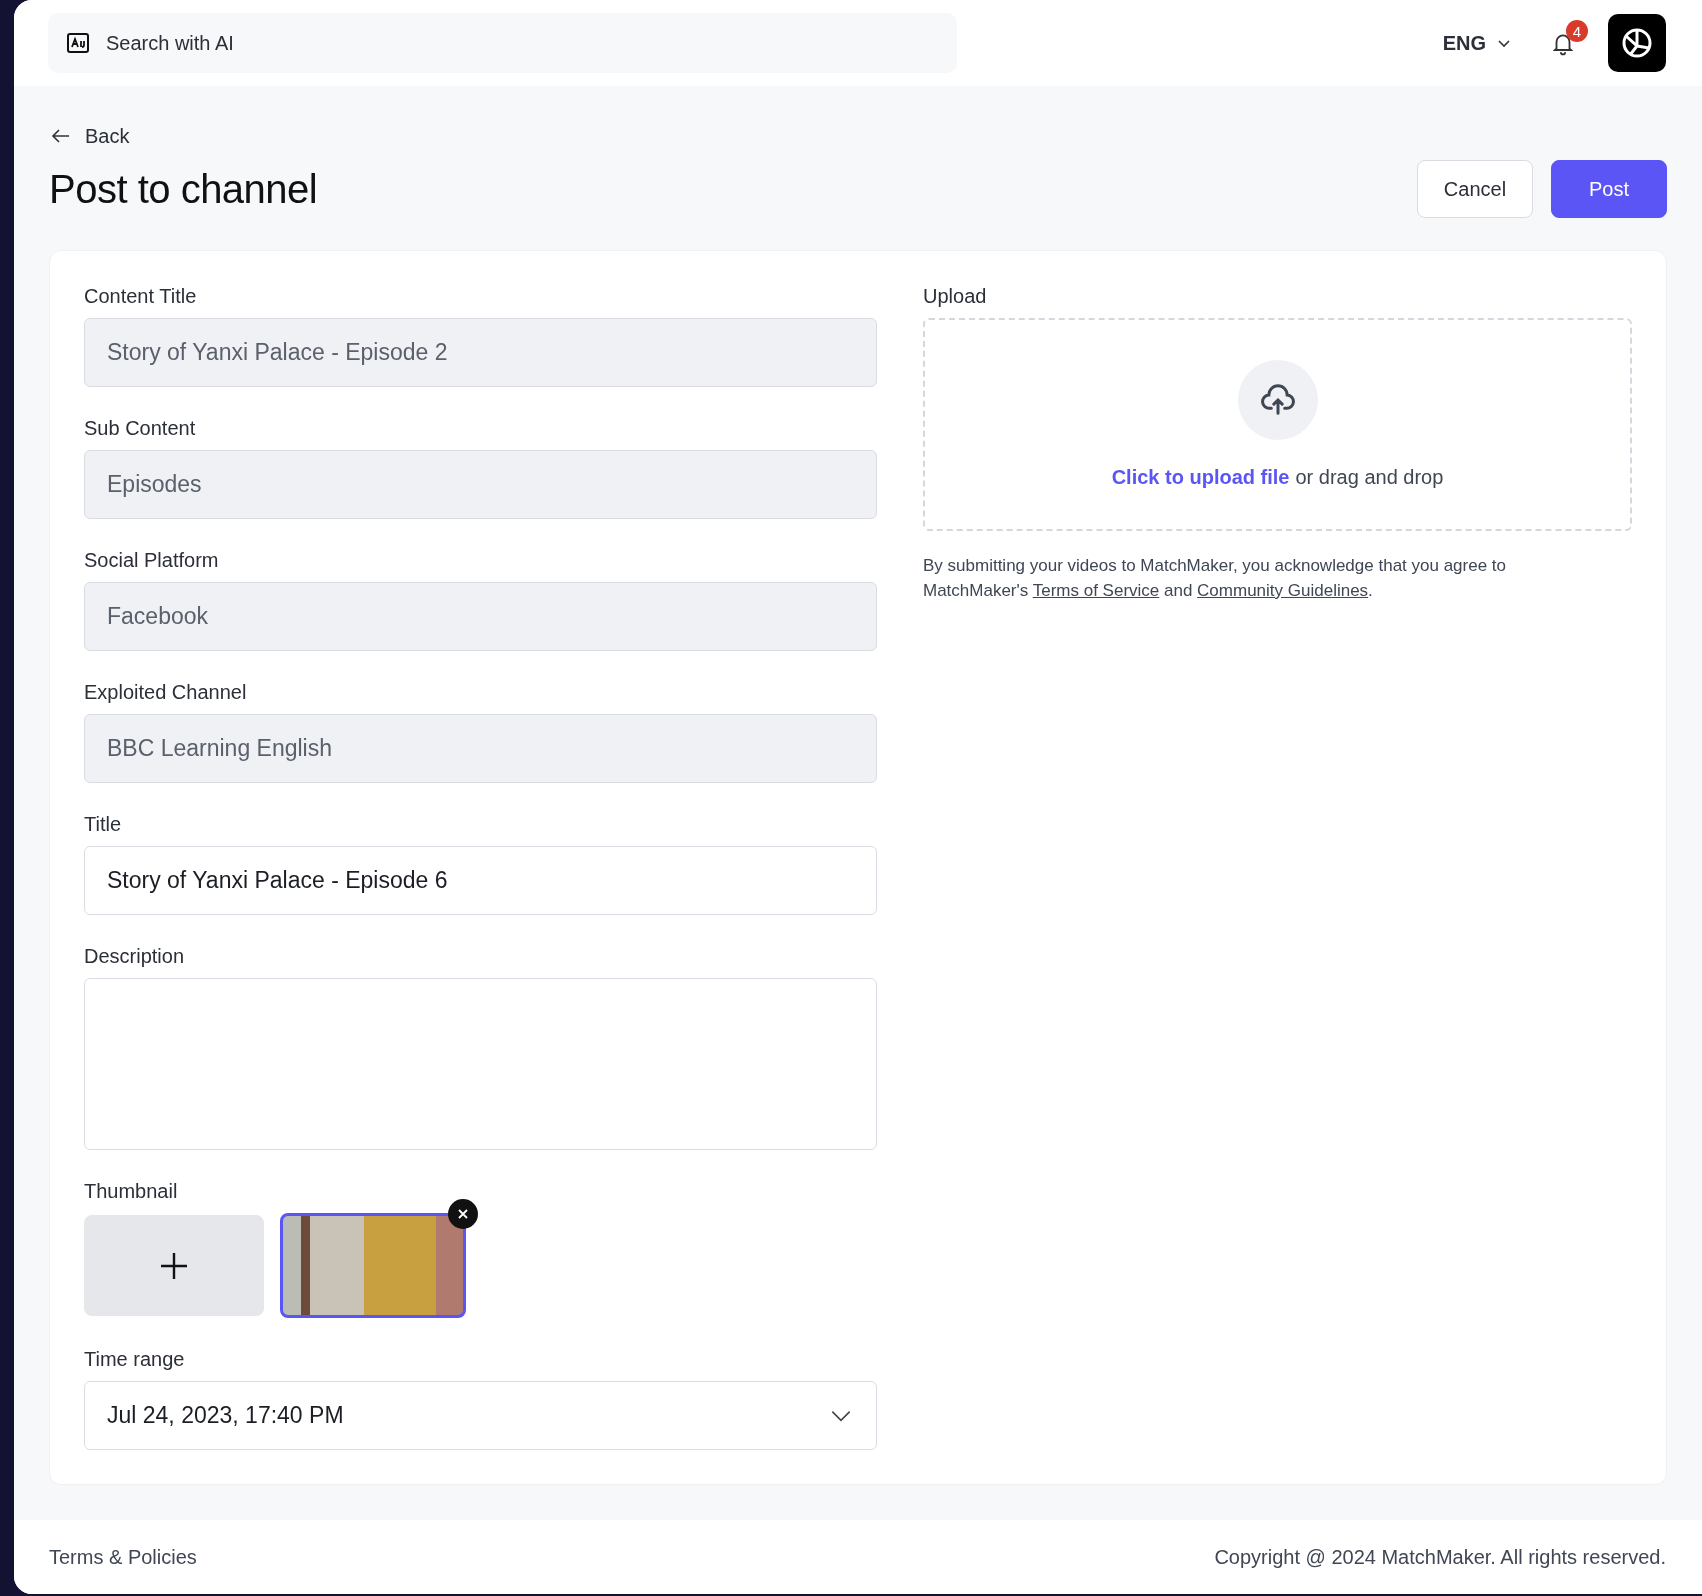 This screenshot has width=1702, height=1596. What do you see at coordinates (1477, 43) in the screenshot?
I see `language-dropdown: ENG` at bounding box center [1477, 43].